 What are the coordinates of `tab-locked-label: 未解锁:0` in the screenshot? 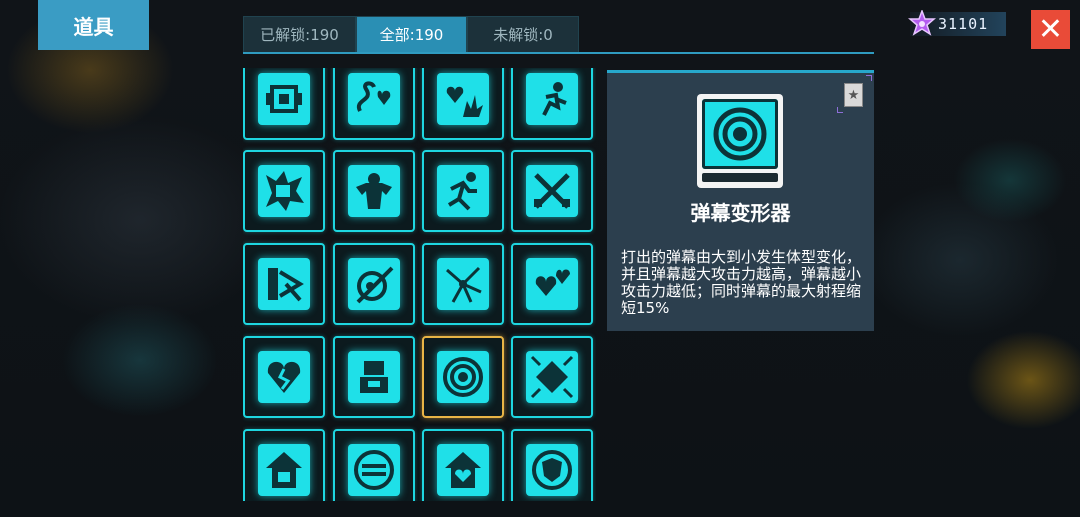 It's located at (523, 35).